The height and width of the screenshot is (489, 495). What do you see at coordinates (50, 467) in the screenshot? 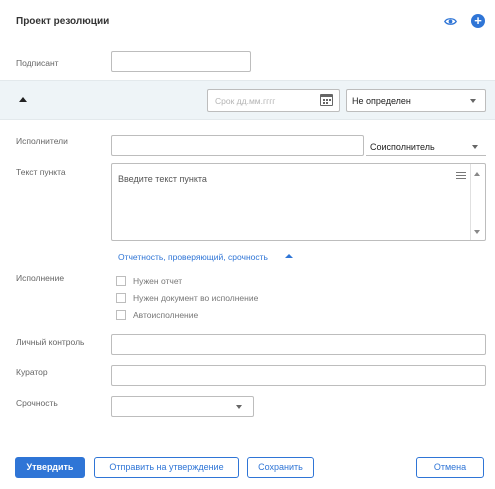
I see `approve-button: Утвердить` at bounding box center [50, 467].